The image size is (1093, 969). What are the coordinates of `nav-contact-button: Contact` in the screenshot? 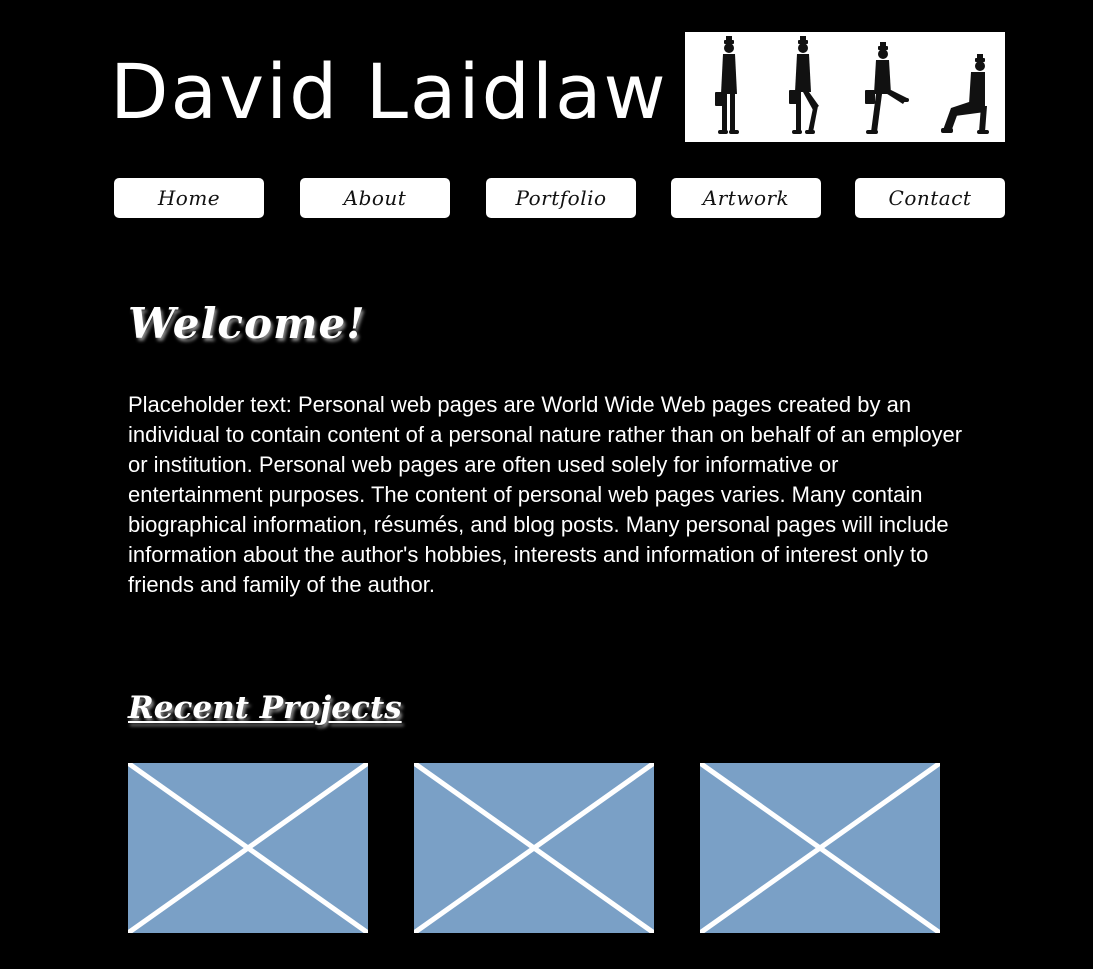 It's located at (930, 198).